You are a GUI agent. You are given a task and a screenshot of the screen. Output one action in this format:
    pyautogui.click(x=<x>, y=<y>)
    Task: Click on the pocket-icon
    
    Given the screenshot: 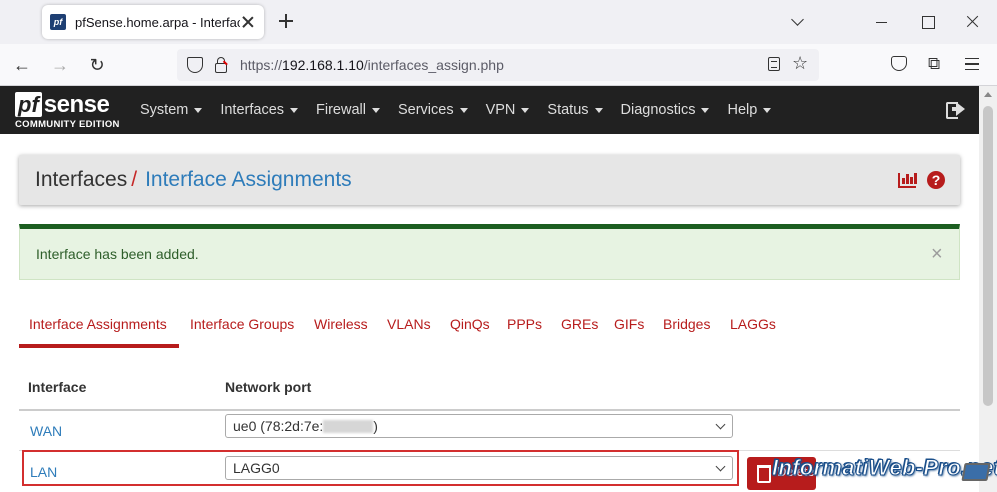 What is the action you would take?
    pyautogui.click(x=899, y=63)
    